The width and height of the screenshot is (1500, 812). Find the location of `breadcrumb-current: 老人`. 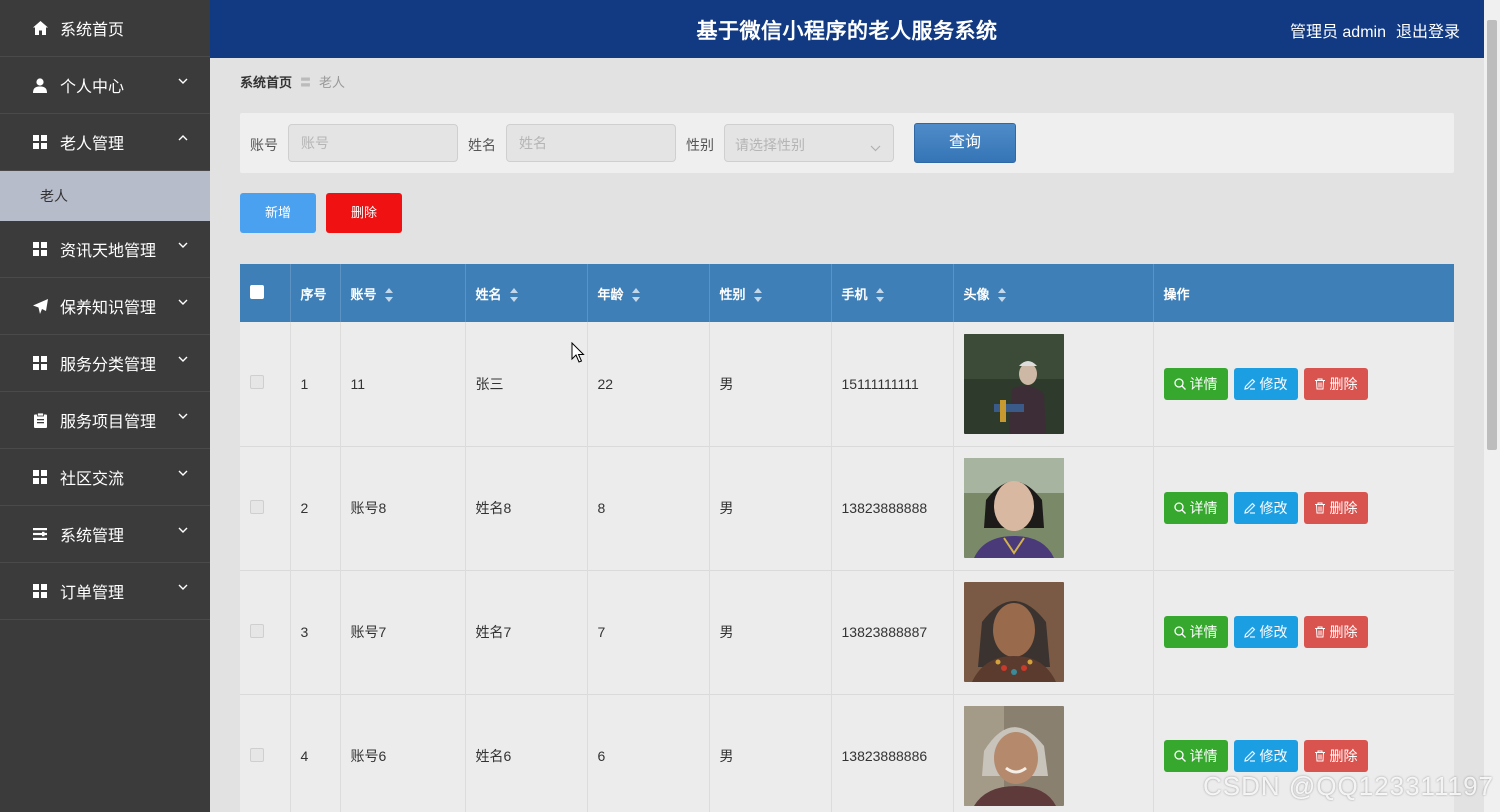

breadcrumb-current: 老人 is located at coordinates (332, 82).